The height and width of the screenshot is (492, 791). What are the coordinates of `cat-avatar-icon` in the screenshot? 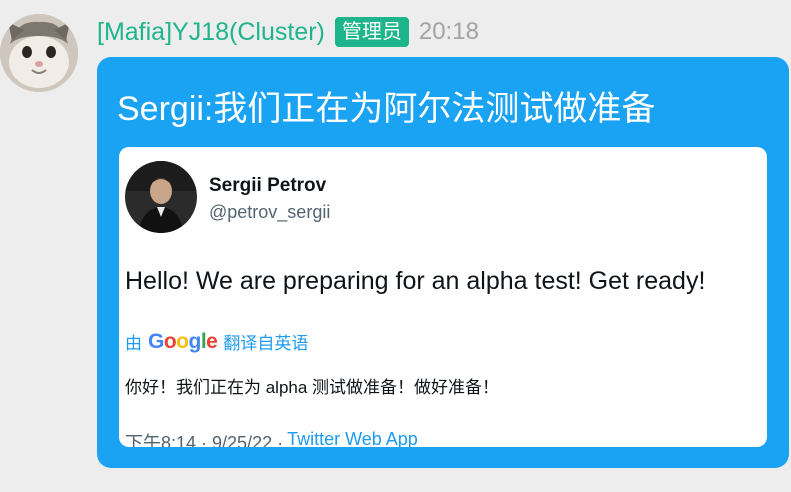 It's located at (39, 53).